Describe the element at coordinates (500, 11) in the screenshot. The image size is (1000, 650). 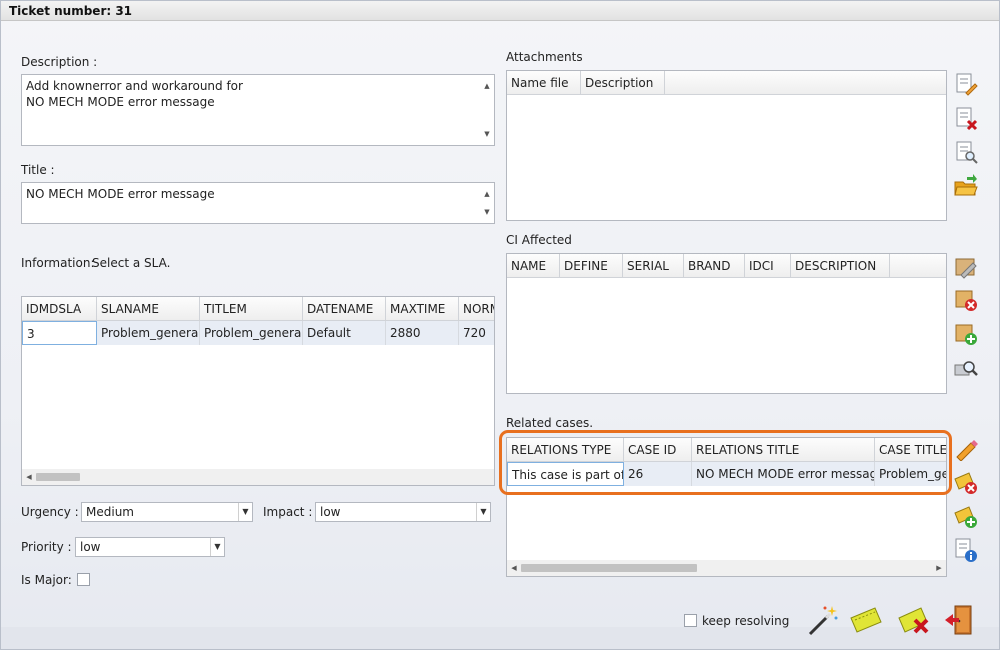
I see `window-title: Ticket number: 31` at that location.